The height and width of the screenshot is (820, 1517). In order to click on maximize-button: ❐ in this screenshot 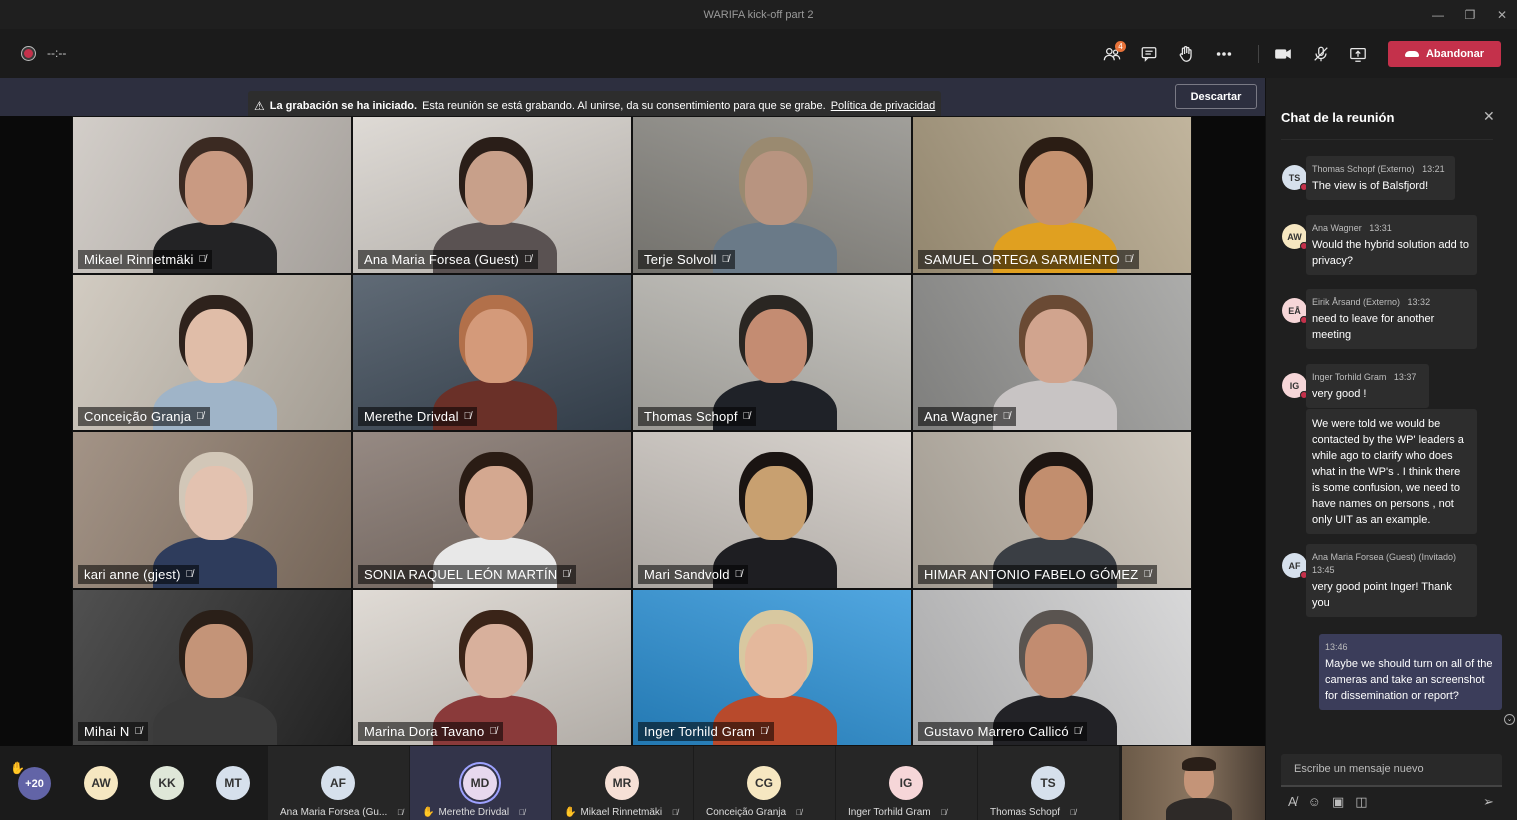, I will do `click(1470, 14)`.